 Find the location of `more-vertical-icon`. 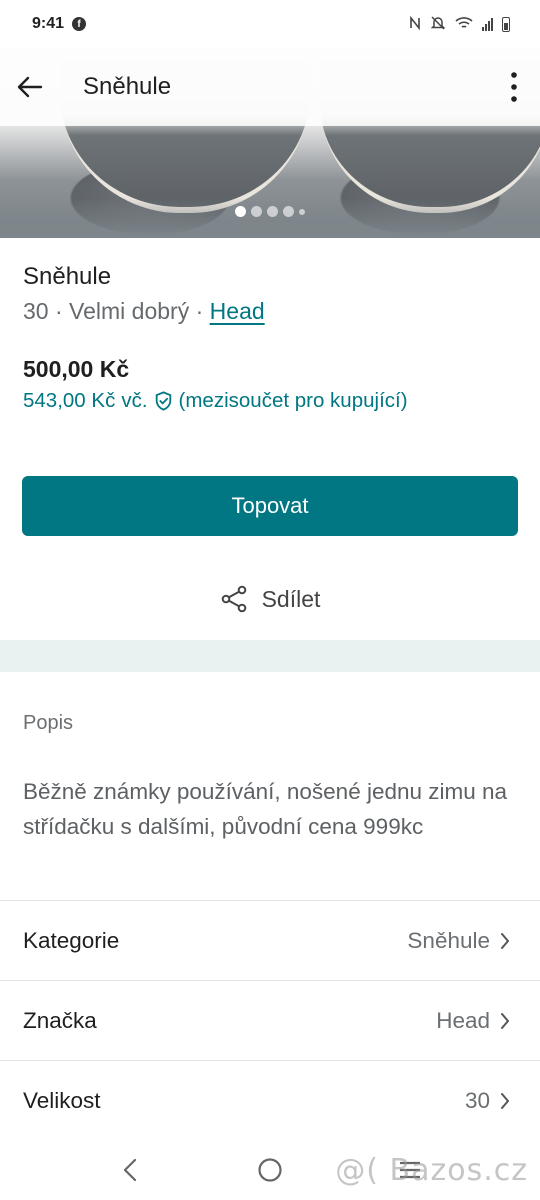

more-vertical-icon is located at coordinates (514, 87).